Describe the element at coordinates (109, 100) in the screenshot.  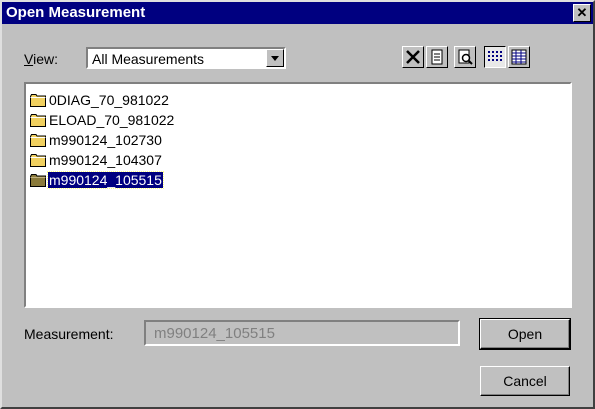
I see `list-item-label: 0DIAG_70_981022` at that location.